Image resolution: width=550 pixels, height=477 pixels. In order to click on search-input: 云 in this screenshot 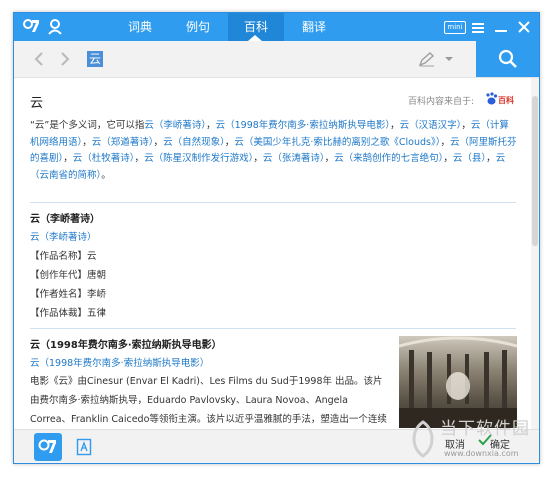, I will do `click(95, 59)`.